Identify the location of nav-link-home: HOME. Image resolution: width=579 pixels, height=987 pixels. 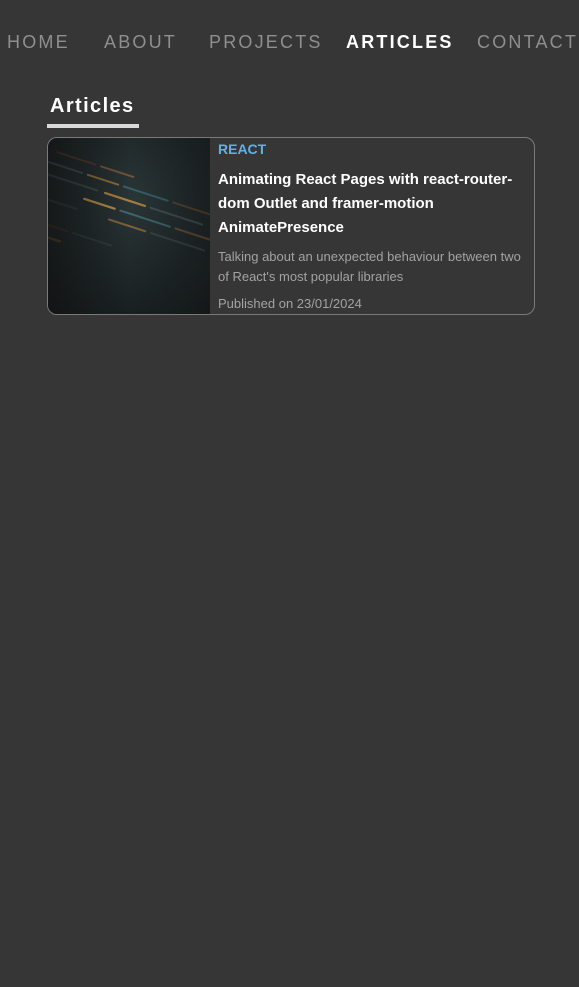
(38, 42).